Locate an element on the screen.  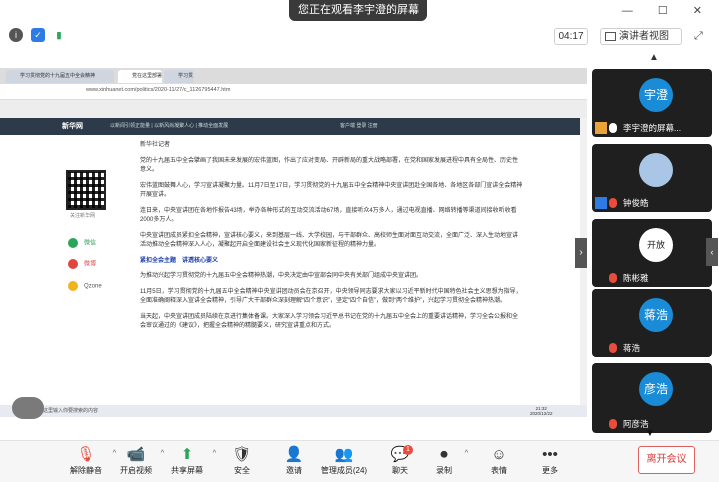
window-controls: — ☐ ✕ is located at coordinates (667, 10).